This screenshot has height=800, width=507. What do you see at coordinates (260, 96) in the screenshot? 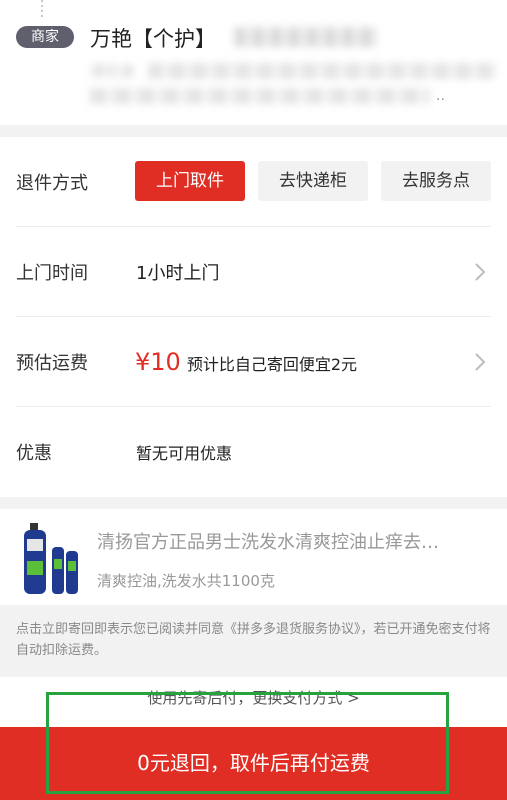
I see `address-line-2-blurred` at bounding box center [260, 96].